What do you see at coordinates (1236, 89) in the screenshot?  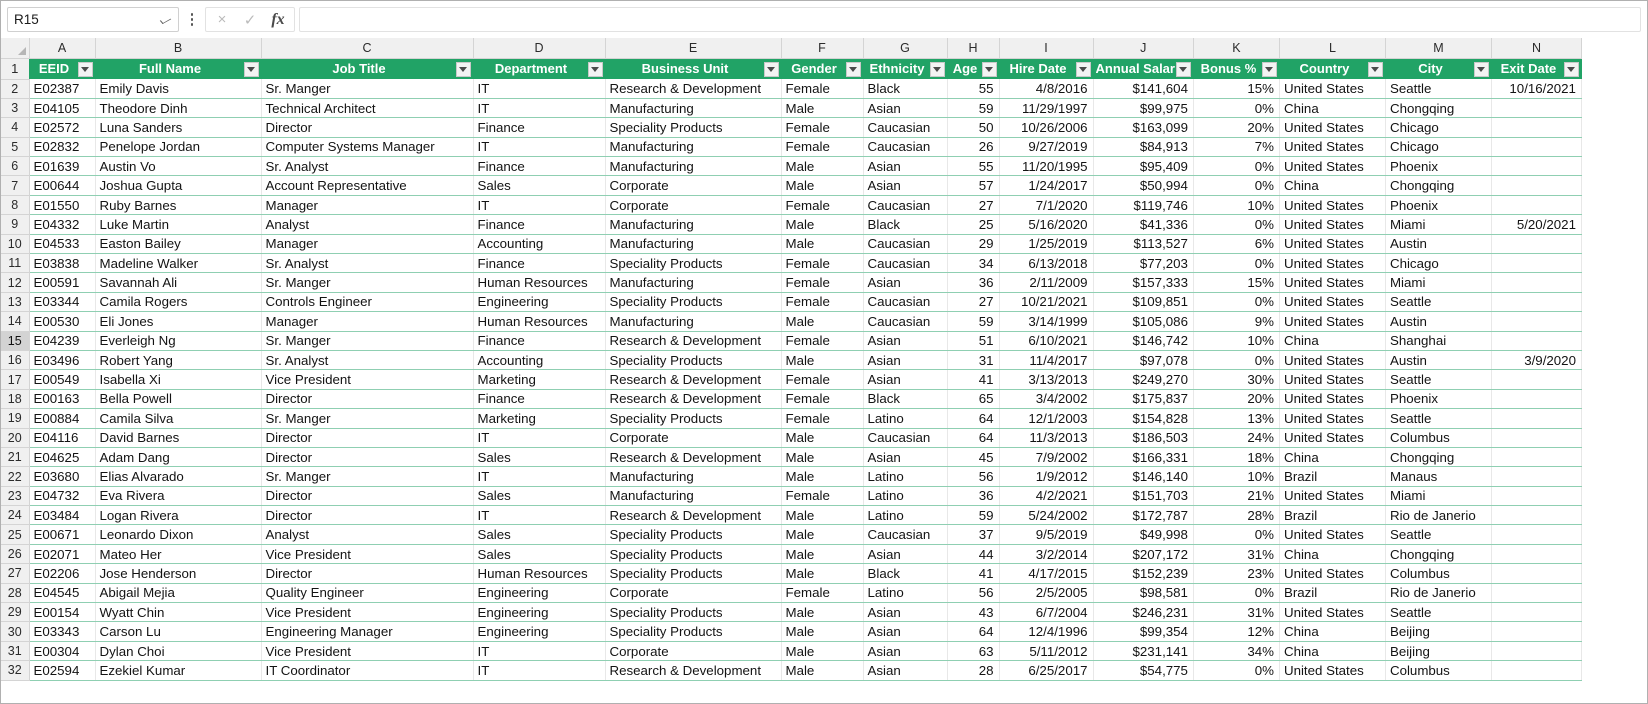 I see `table-cell: 15%` at bounding box center [1236, 89].